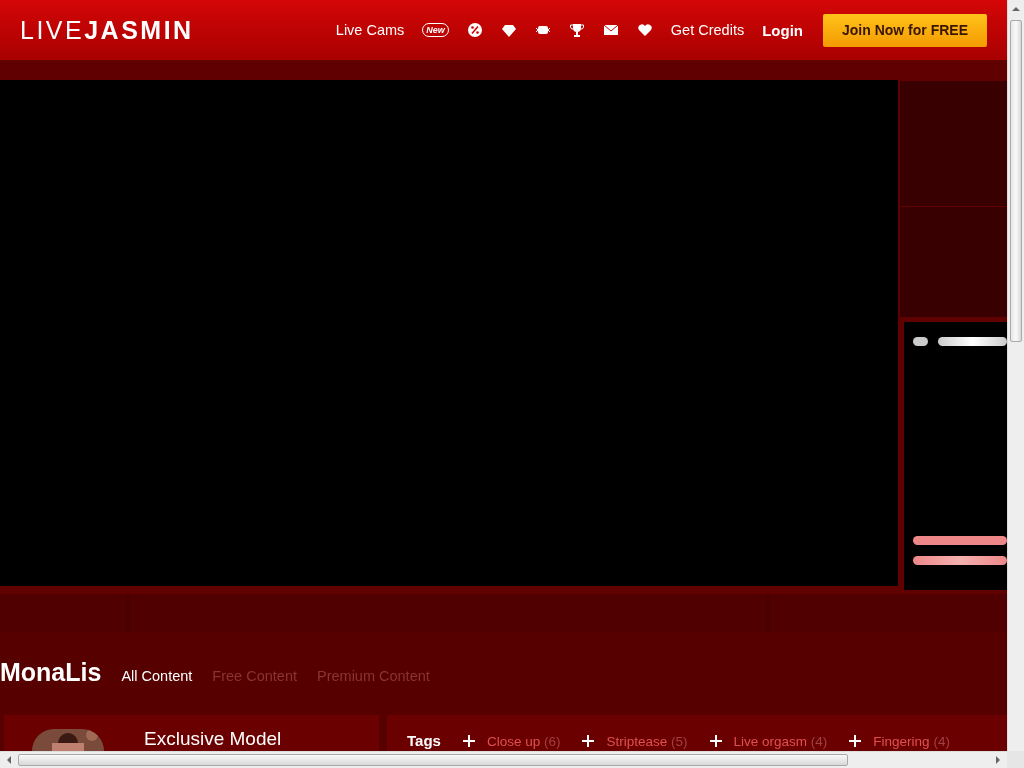 The width and height of the screenshot is (1024, 768). What do you see at coordinates (213, 739) in the screenshot?
I see `model-status-text: Exclusive Model` at bounding box center [213, 739].